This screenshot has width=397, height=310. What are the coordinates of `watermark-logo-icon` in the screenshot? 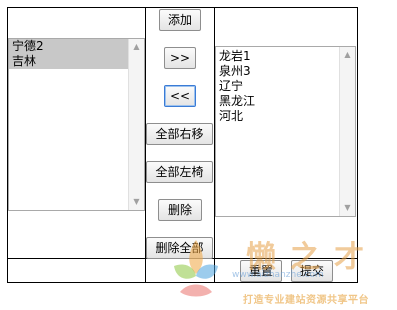 It's located at (196, 268).